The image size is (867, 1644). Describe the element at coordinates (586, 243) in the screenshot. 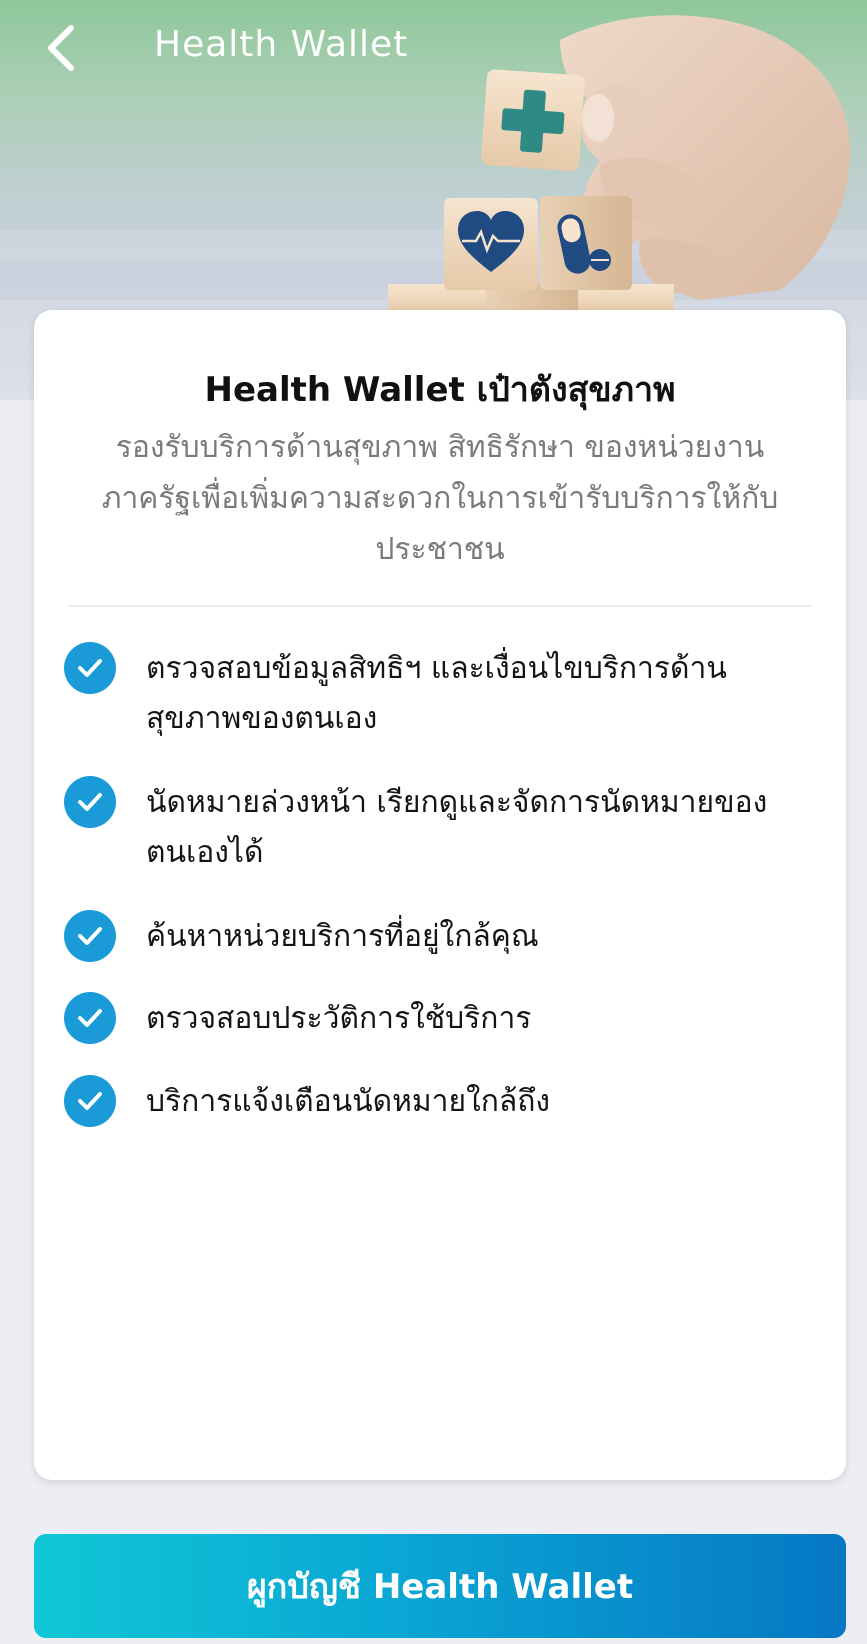

I see `pill-block` at that location.